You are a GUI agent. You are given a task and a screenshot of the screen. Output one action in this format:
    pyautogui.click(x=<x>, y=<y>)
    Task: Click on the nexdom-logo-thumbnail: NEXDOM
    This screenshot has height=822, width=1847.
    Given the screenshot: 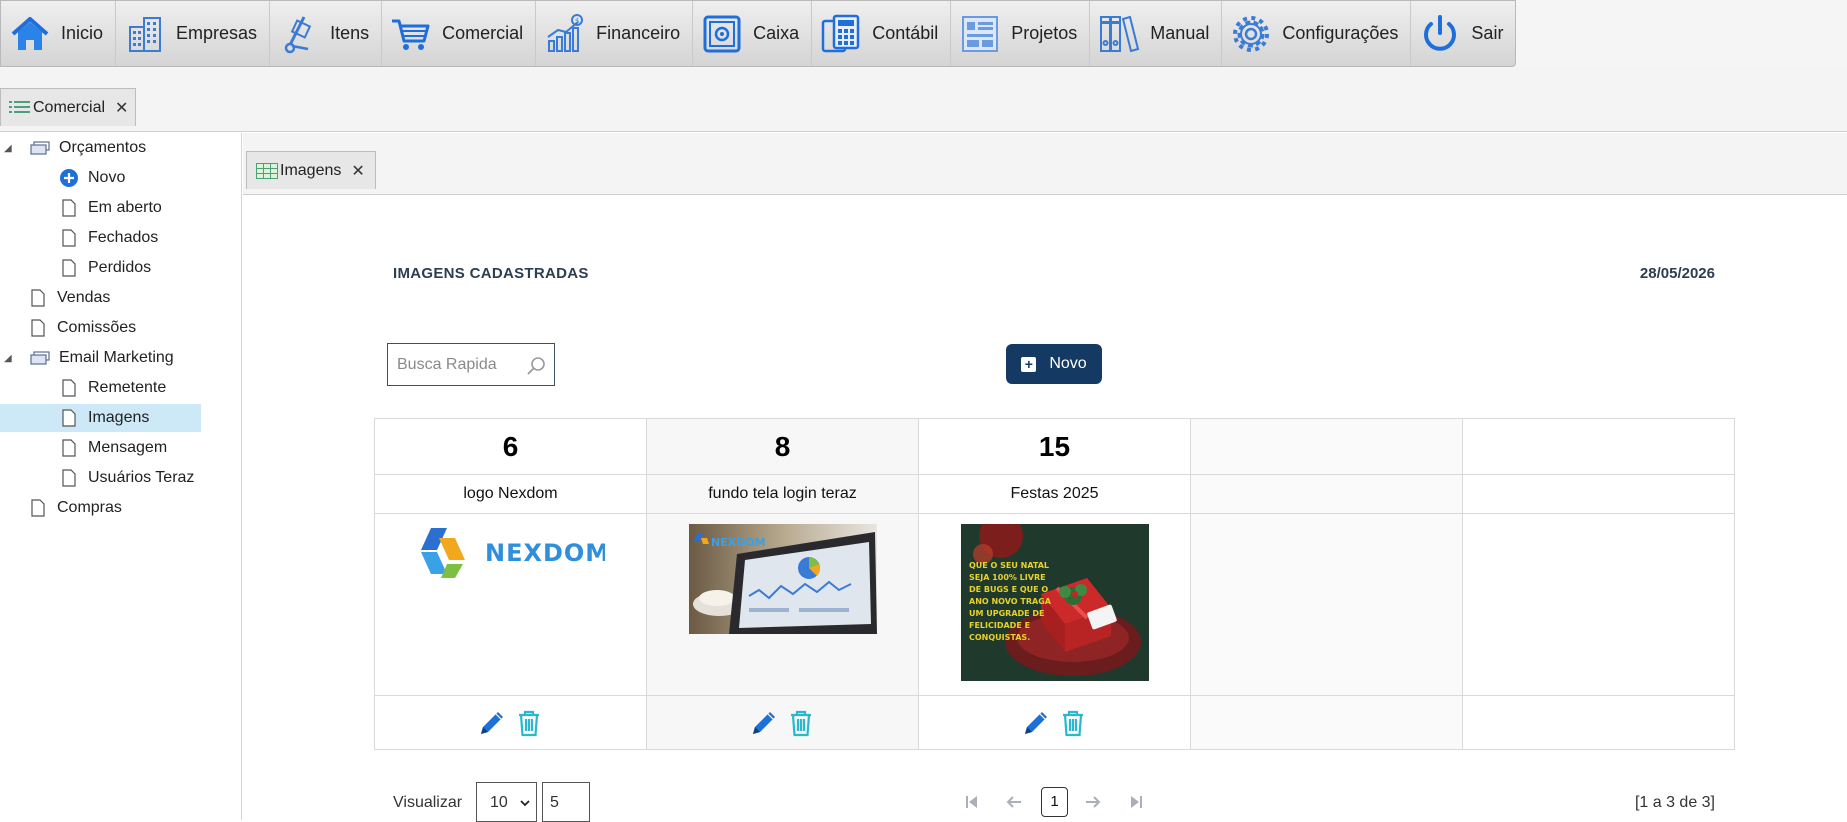 What is the action you would take?
    pyautogui.click(x=511, y=551)
    